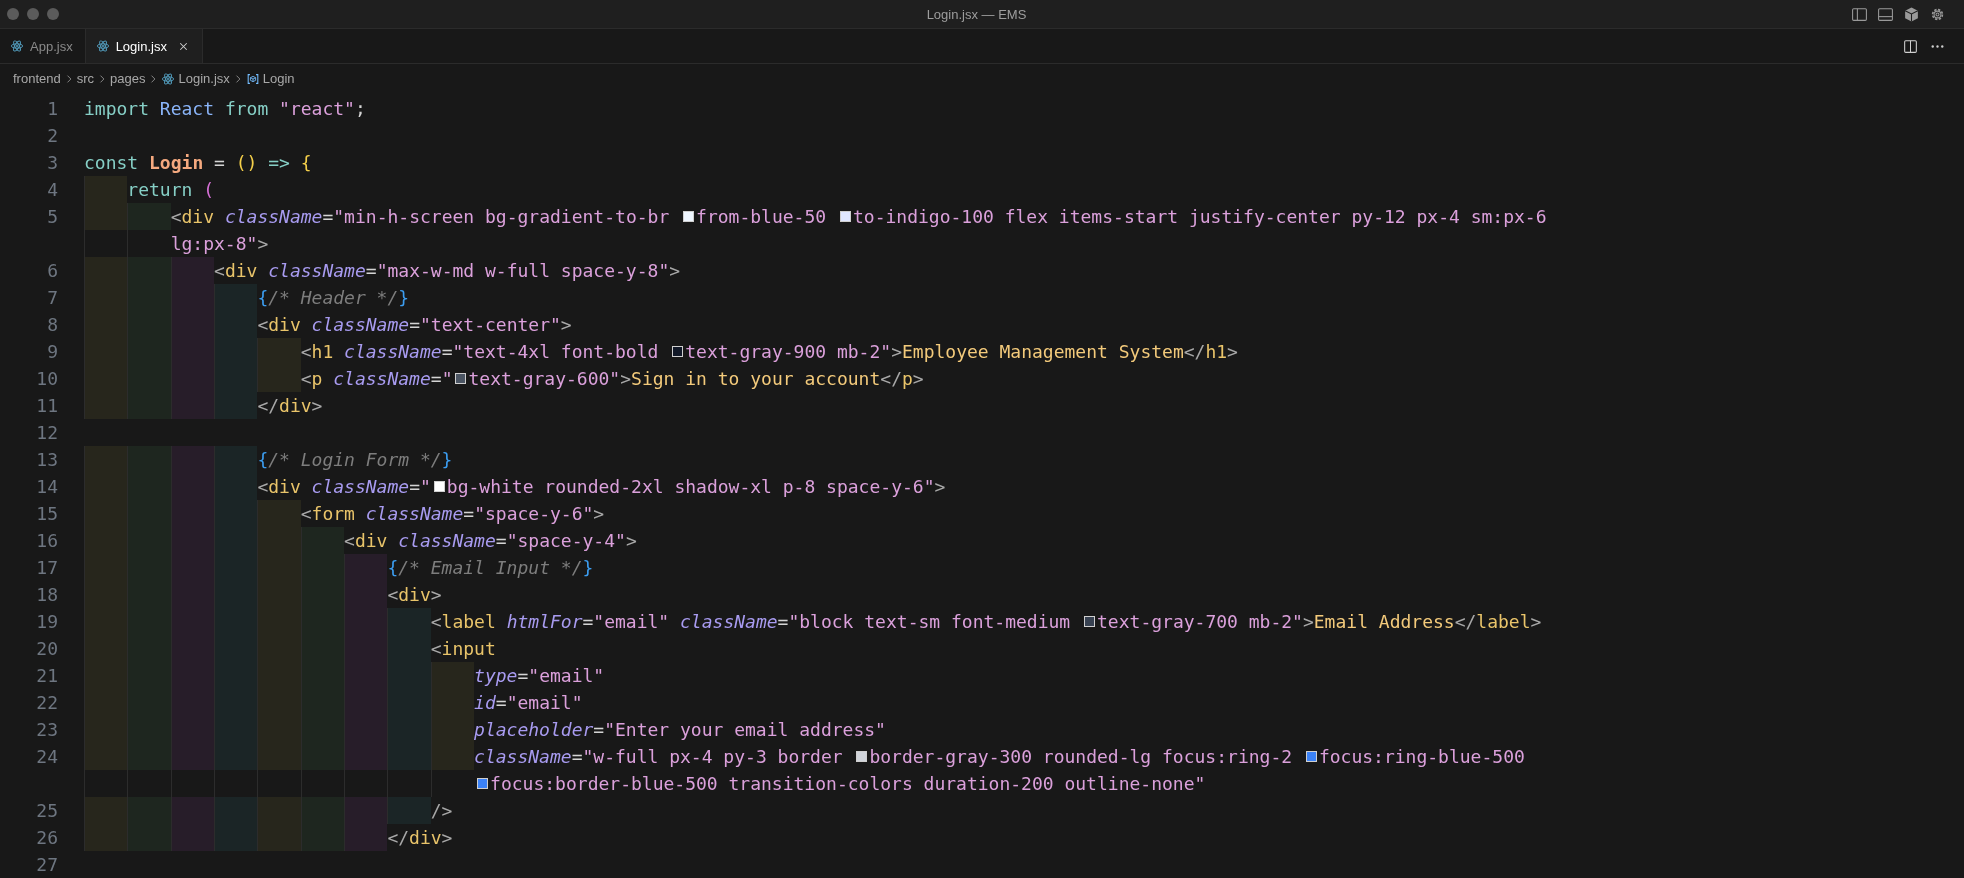 This screenshot has height=878, width=1964. Describe the element at coordinates (1859, 14) in the screenshot. I see `sidebar-toggle-icon` at that location.